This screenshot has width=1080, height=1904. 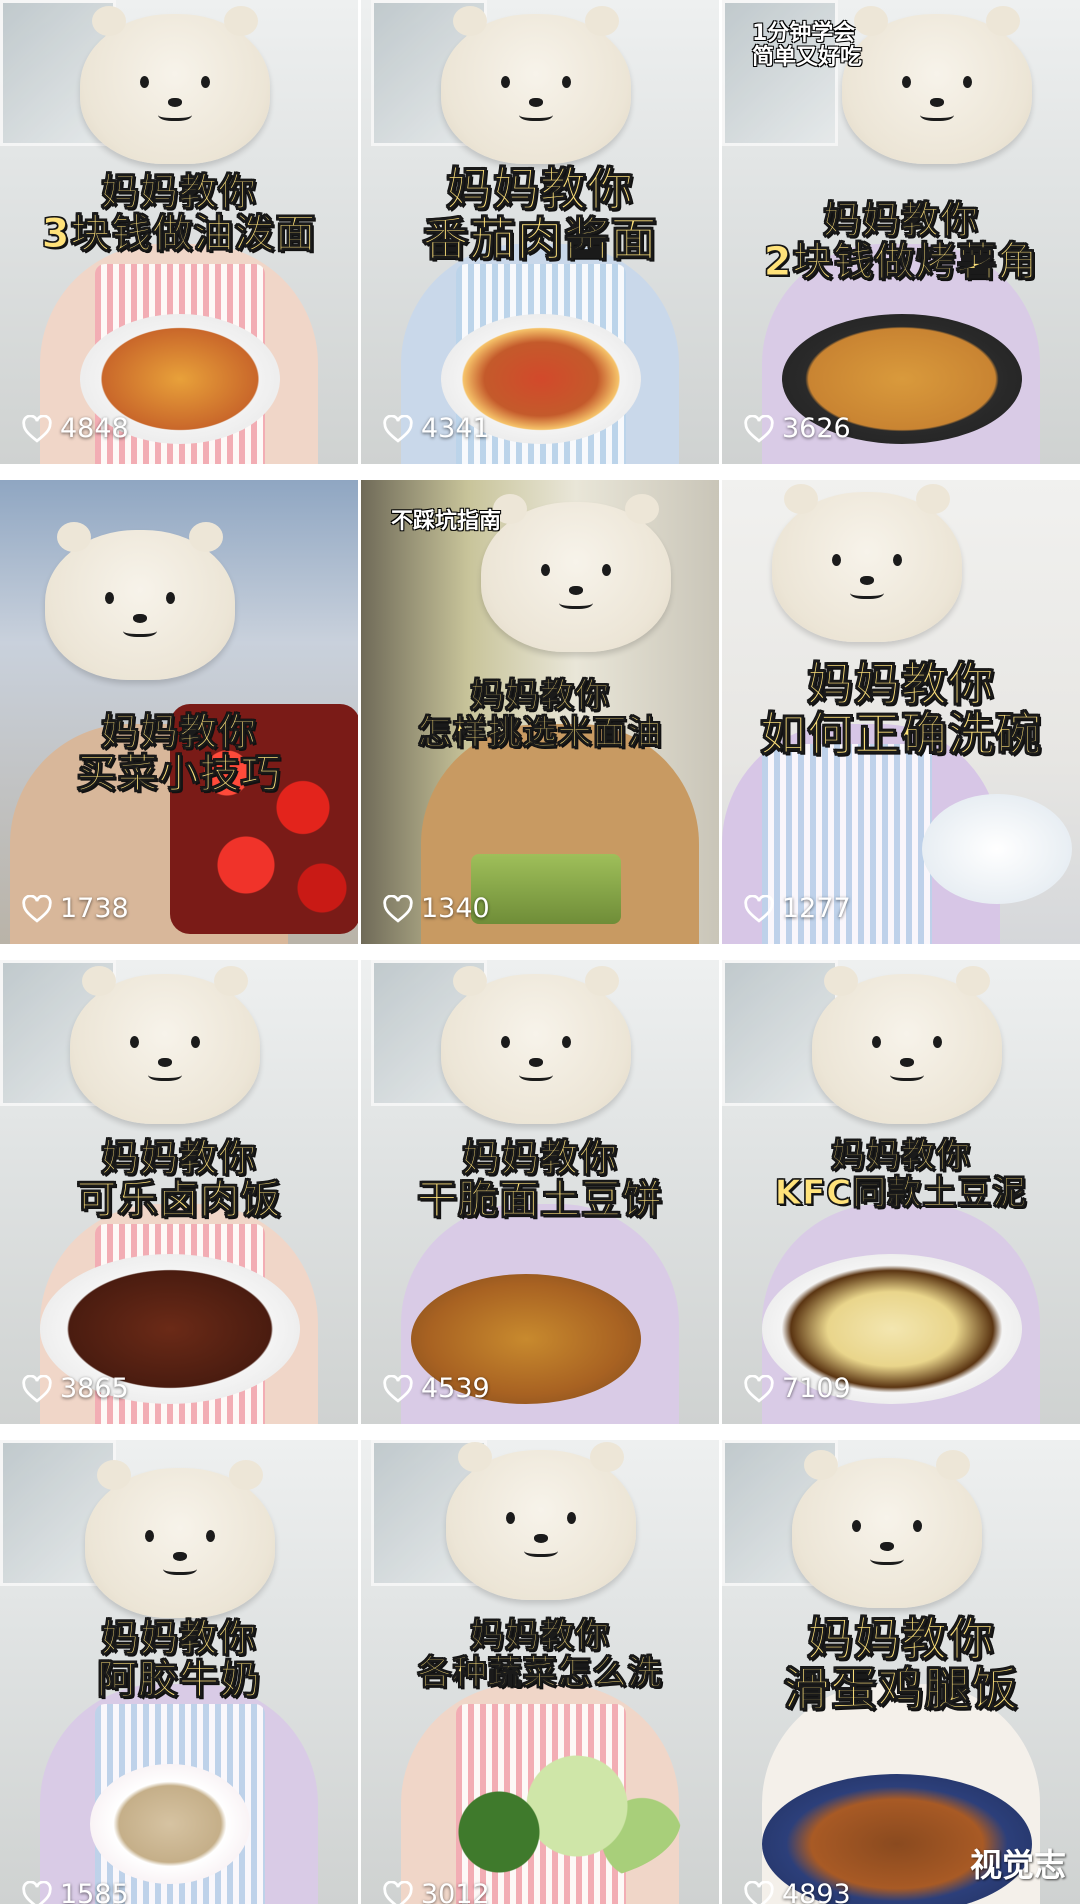 I want to click on video-thumbnail: 妈妈教你 可乐卤肉饭 3865, so click(x=179, y=1192).